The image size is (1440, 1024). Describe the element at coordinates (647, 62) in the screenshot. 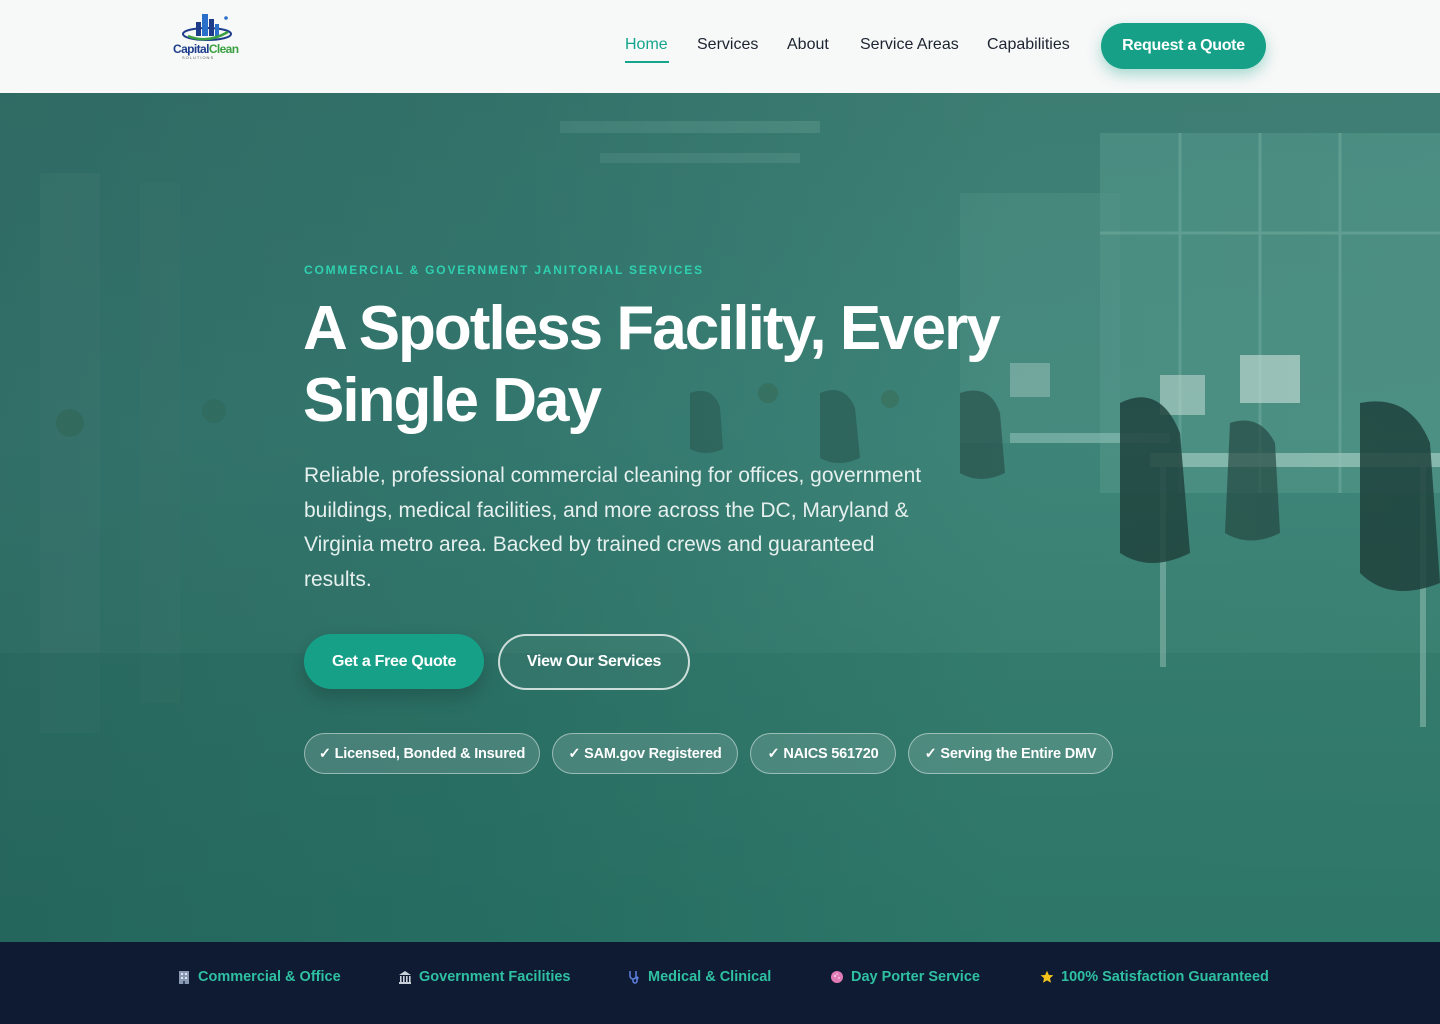

I see `nav-active-indicator` at that location.